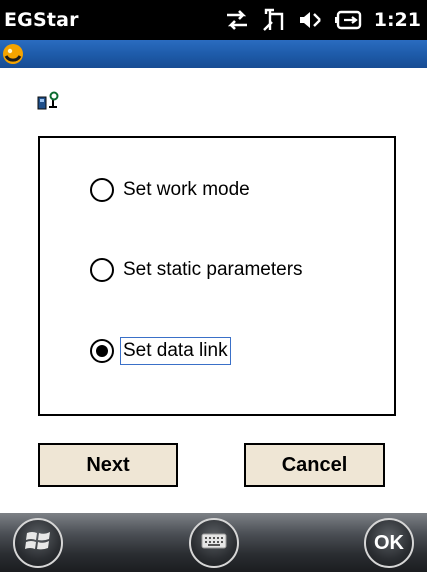 The width and height of the screenshot is (427, 572). What do you see at coordinates (213, 54) in the screenshot?
I see `caption-bar` at bounding box center [213, 54].